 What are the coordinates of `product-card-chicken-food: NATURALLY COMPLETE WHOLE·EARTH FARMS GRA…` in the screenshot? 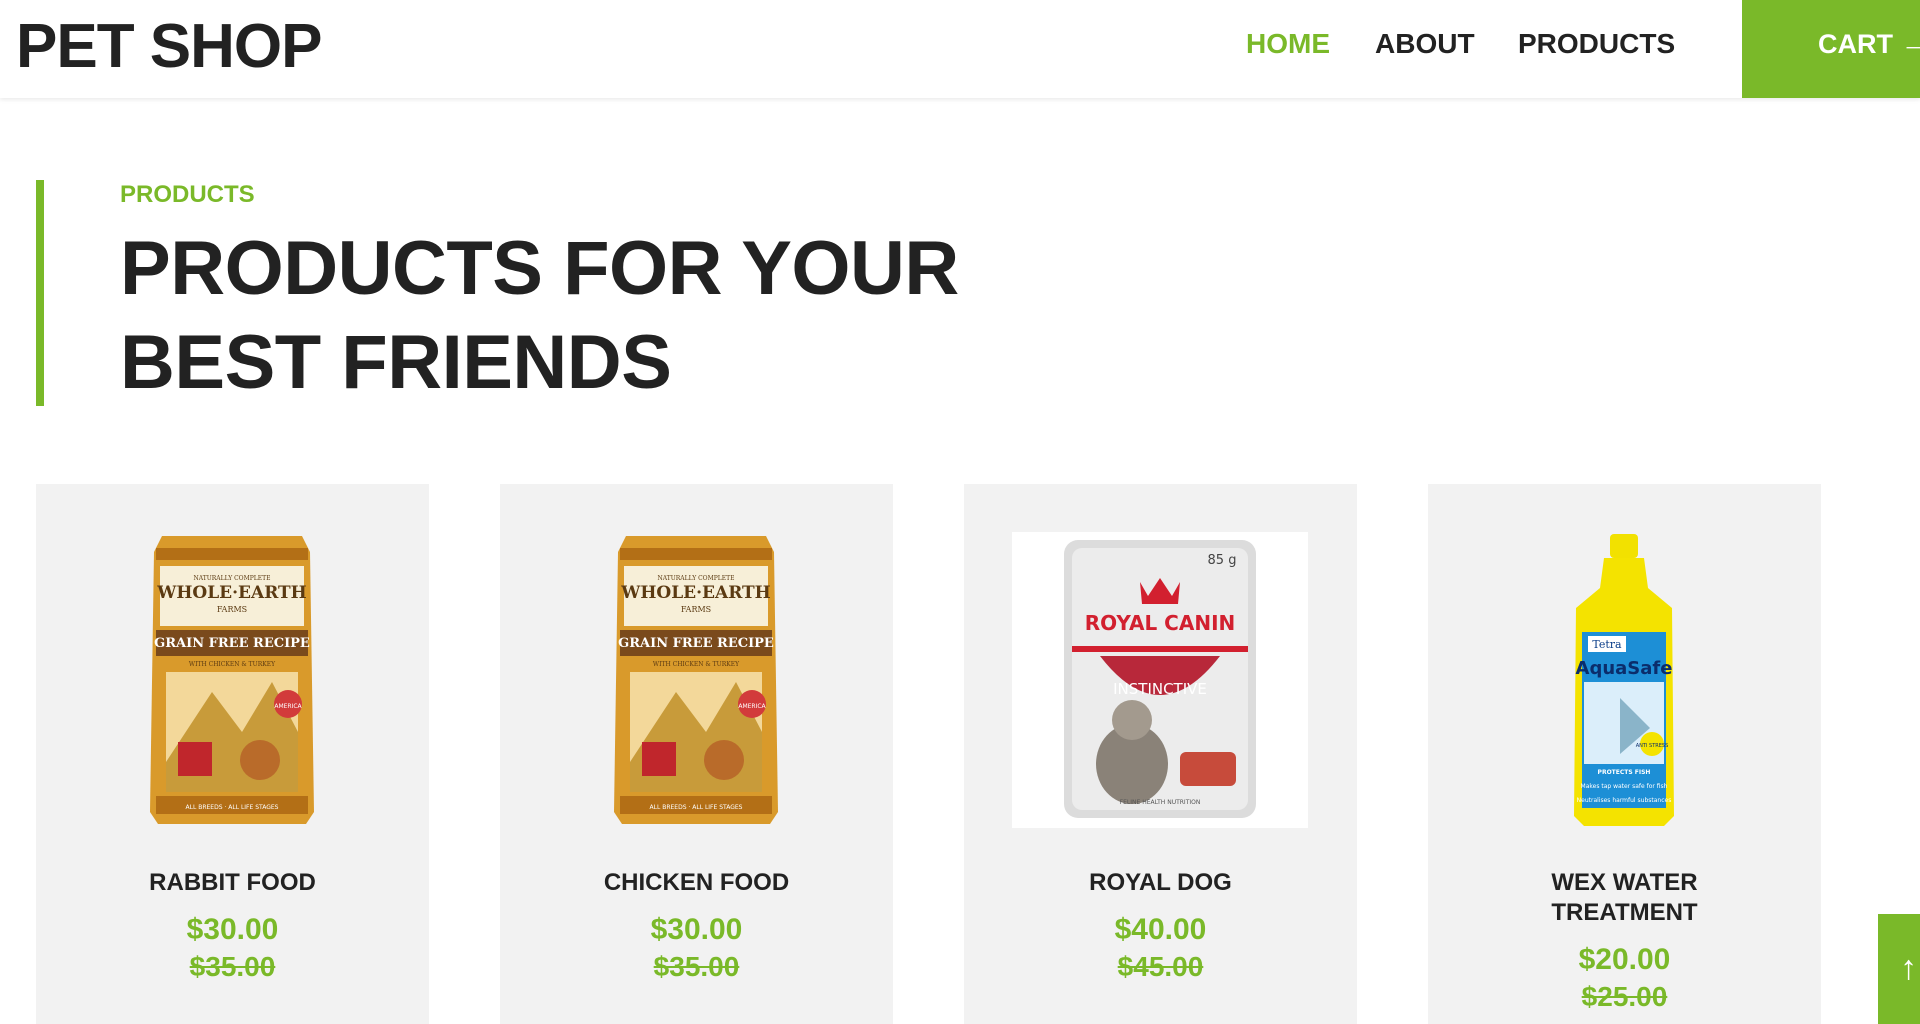 It's located at (696, 754).